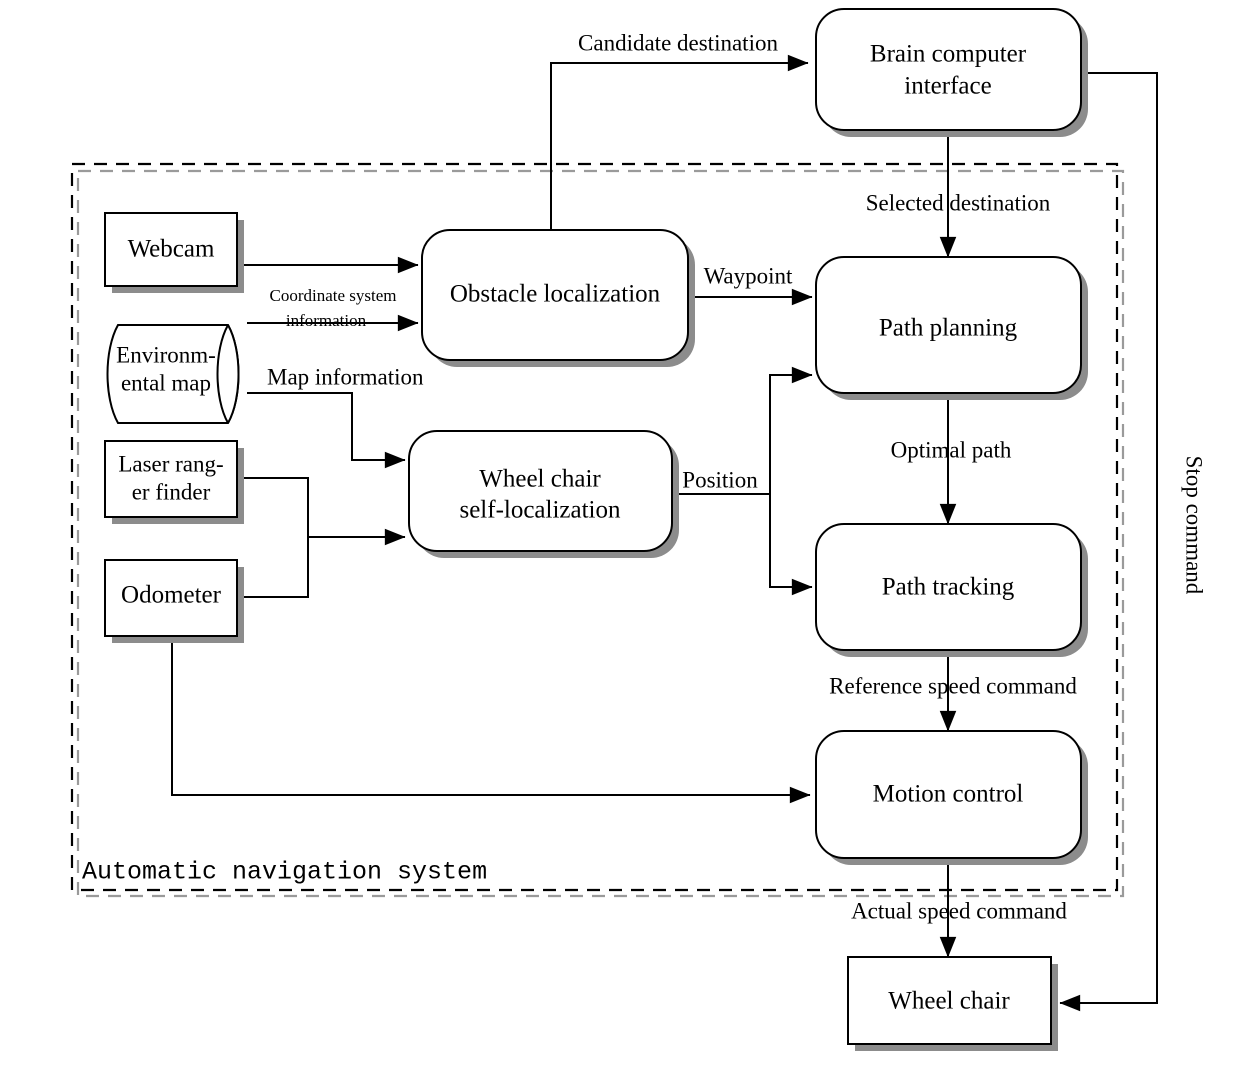  I want to click on node-obstacle-localization-label: Obstacle localization, so click(555, 294).